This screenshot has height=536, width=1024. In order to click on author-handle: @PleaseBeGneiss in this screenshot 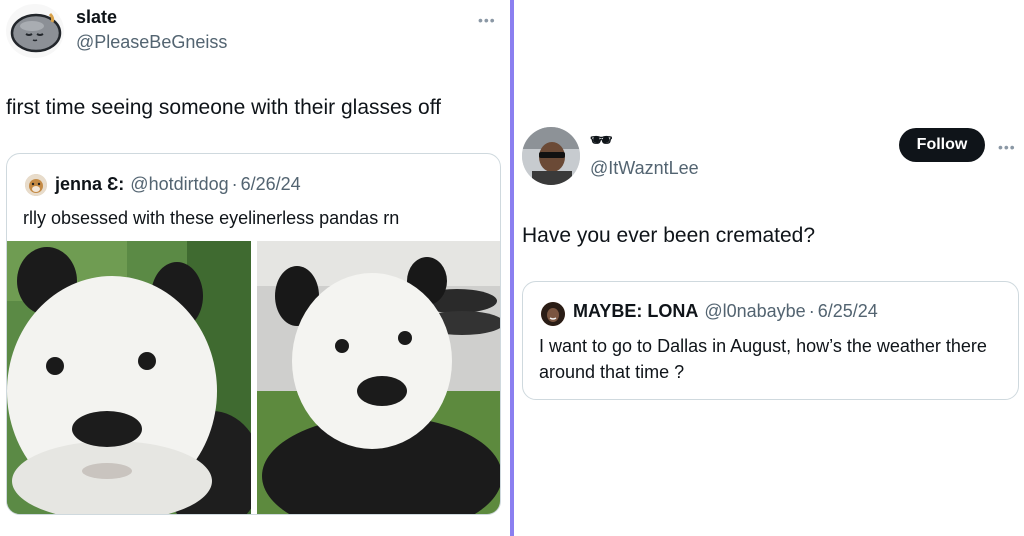, I will do `click(151, 42)`.